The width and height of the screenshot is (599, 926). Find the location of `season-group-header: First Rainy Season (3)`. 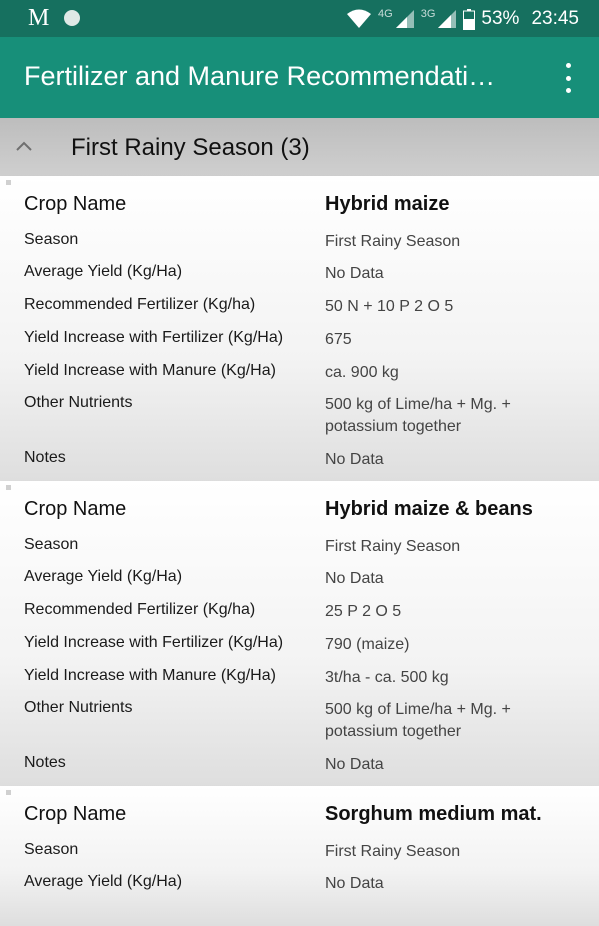

season-group-header: First Rainy Season (3) is located at coordinates (299, 147).